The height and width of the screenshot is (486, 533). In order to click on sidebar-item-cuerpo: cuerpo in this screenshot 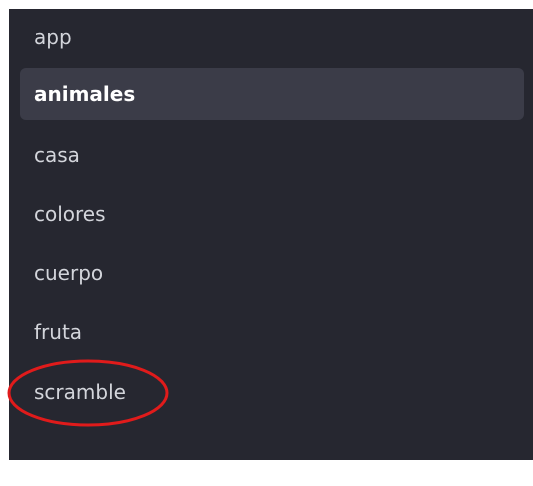, I will do `click(272, 273)`.